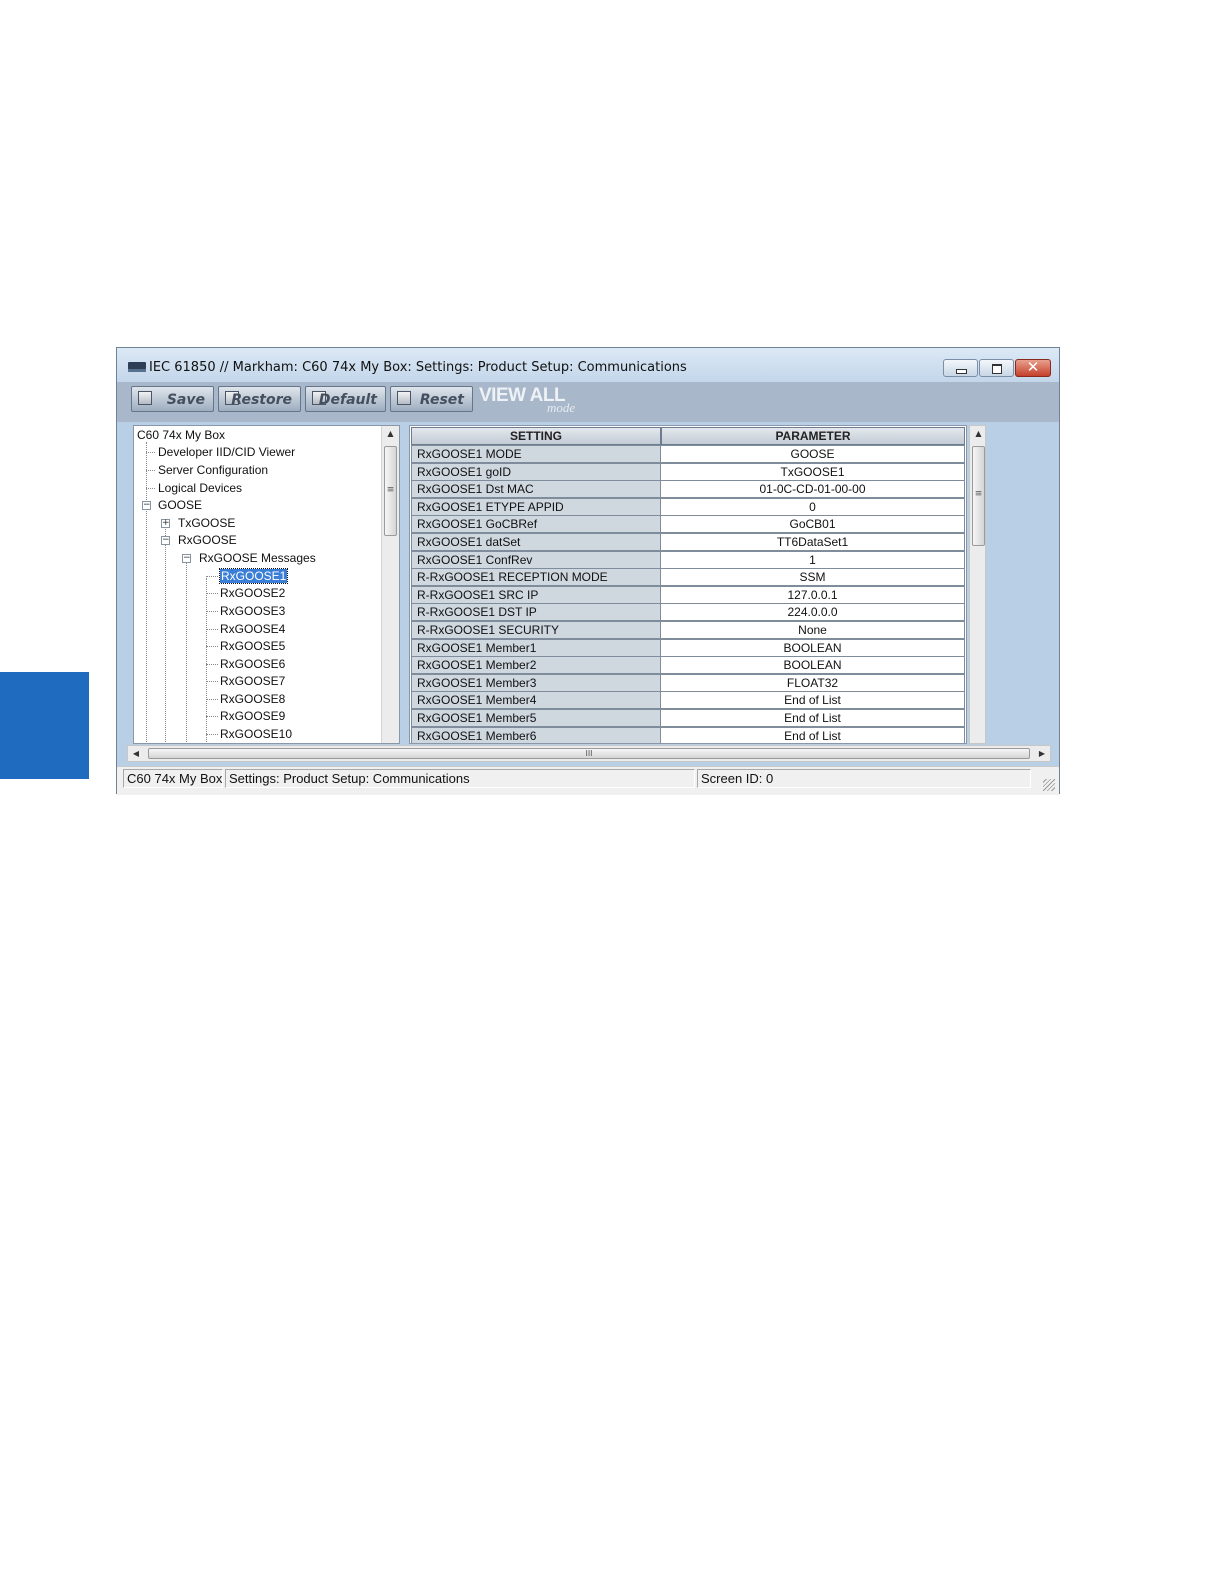 The image size is (1224, 1584). What do you see at coordinates (345, 399) in the screenshot?
I see `default-button: Default` at bounding box center [345, 399].